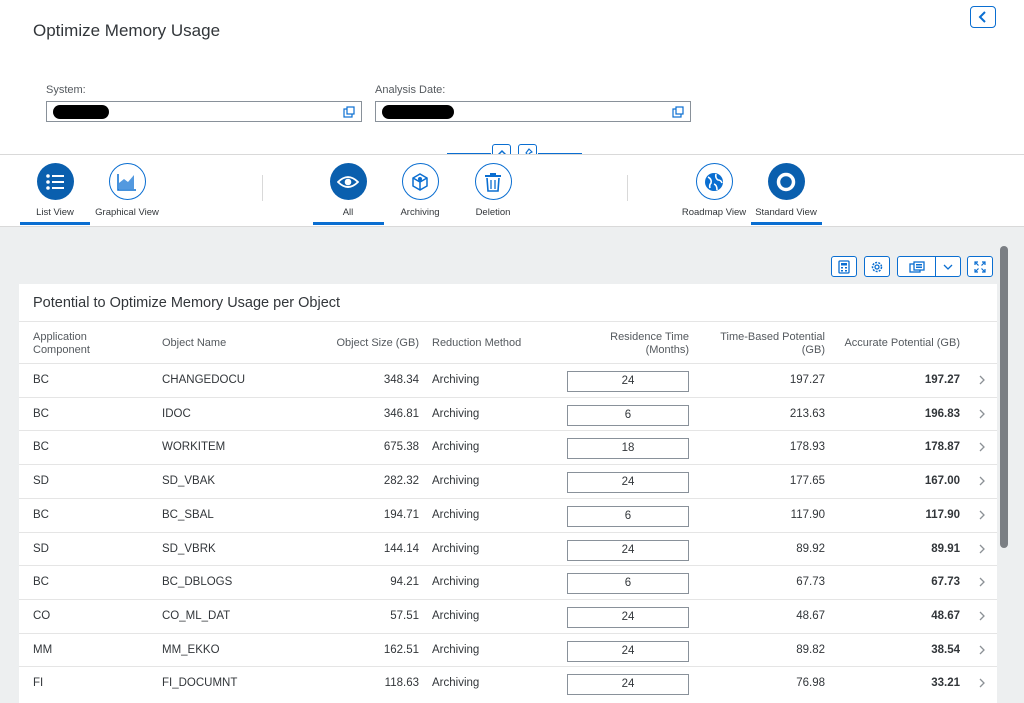 This screenshot has height=703, width=1024. Describe the element at coordinates (55, 190) in the screenshot. I see `list-view-button: List View` at that location.